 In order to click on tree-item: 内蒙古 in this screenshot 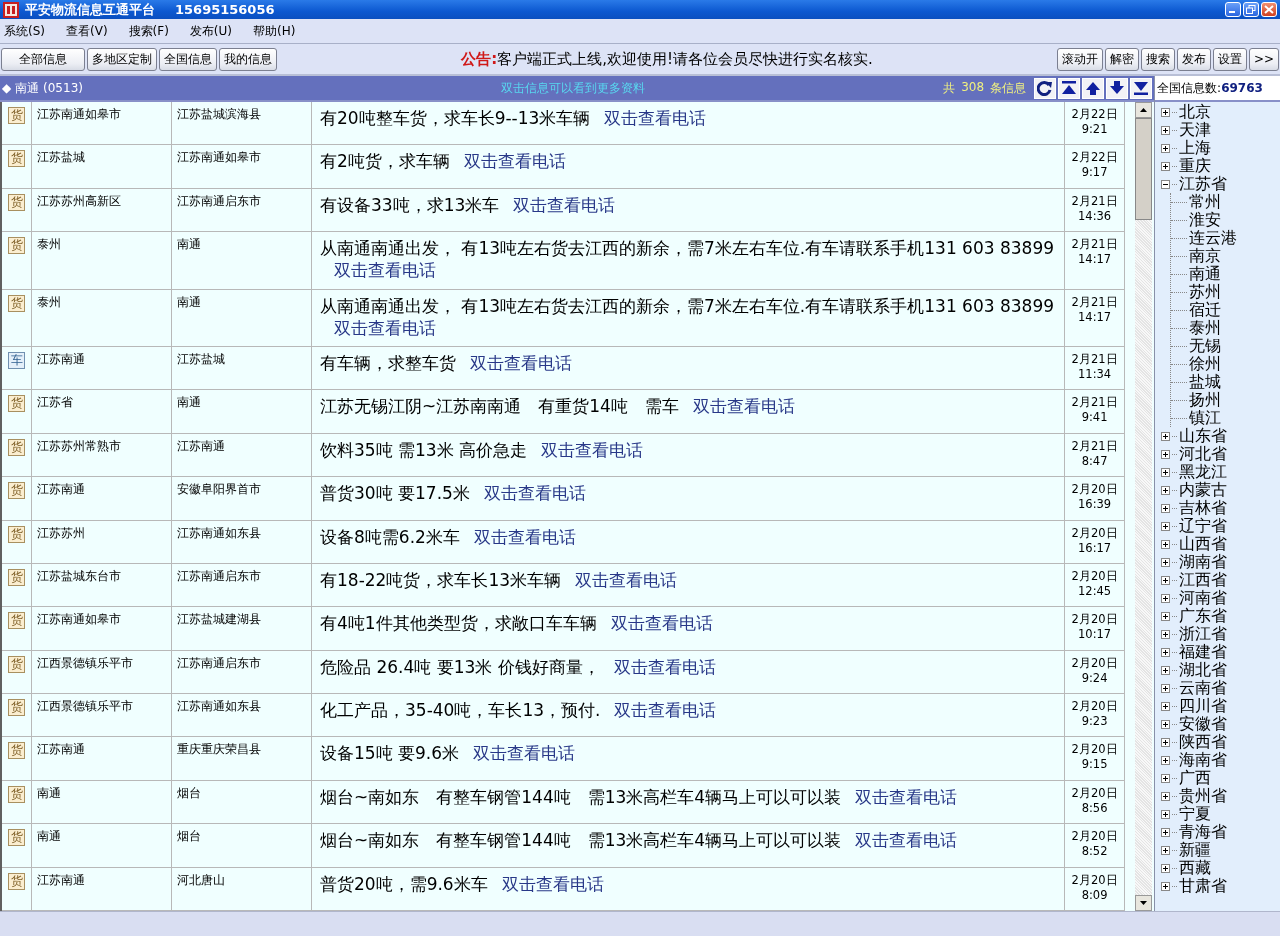, I will do `click(1203, 490)`.